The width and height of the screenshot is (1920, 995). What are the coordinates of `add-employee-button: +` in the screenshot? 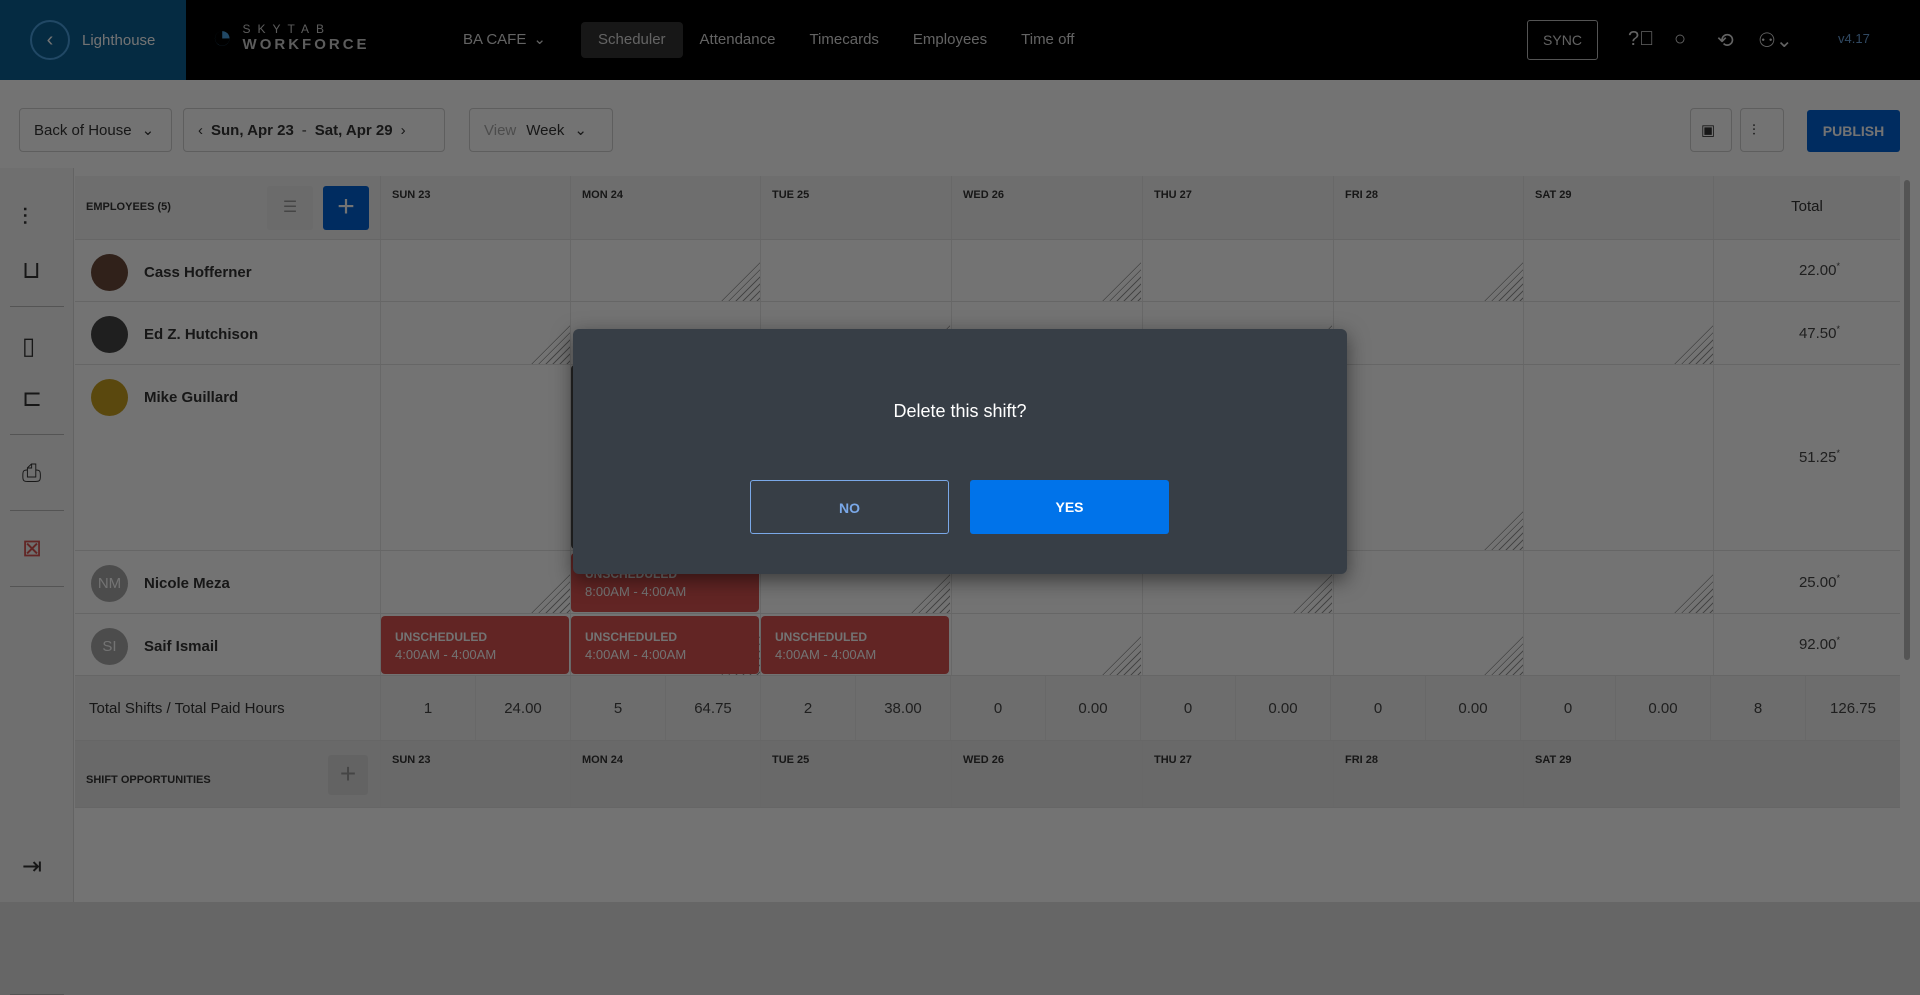 It's located at (346, 208).